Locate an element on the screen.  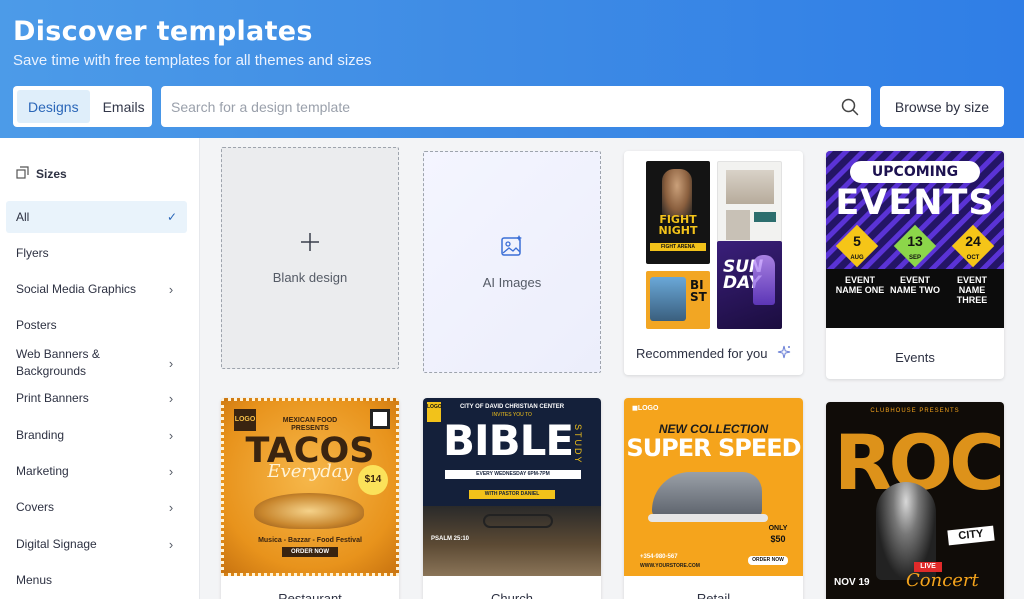
restaurant-label: Restaurant is located at coordinates (310, 594).